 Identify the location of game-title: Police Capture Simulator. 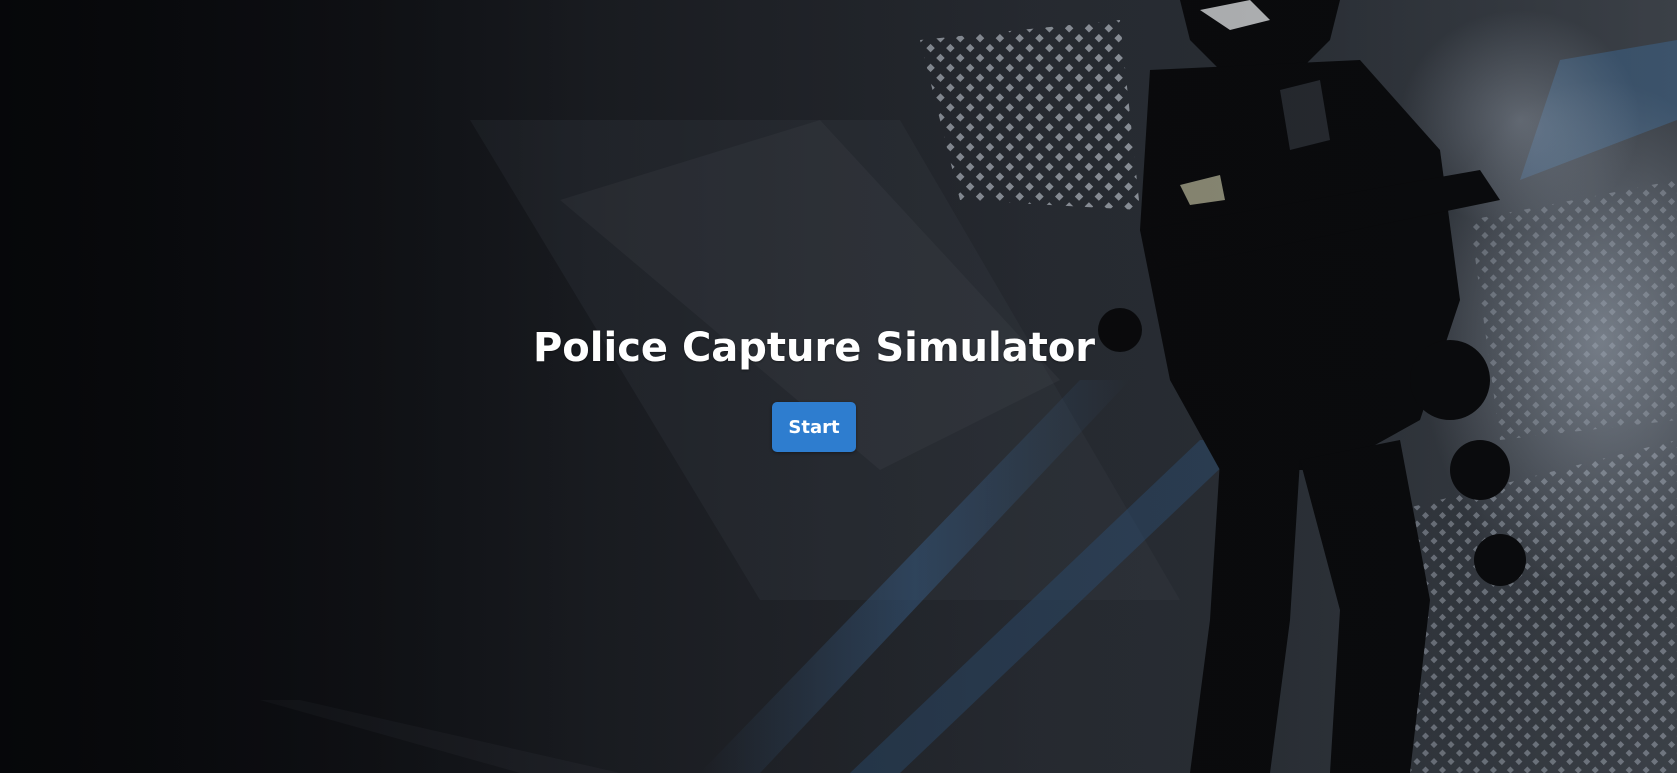
(814, 348).